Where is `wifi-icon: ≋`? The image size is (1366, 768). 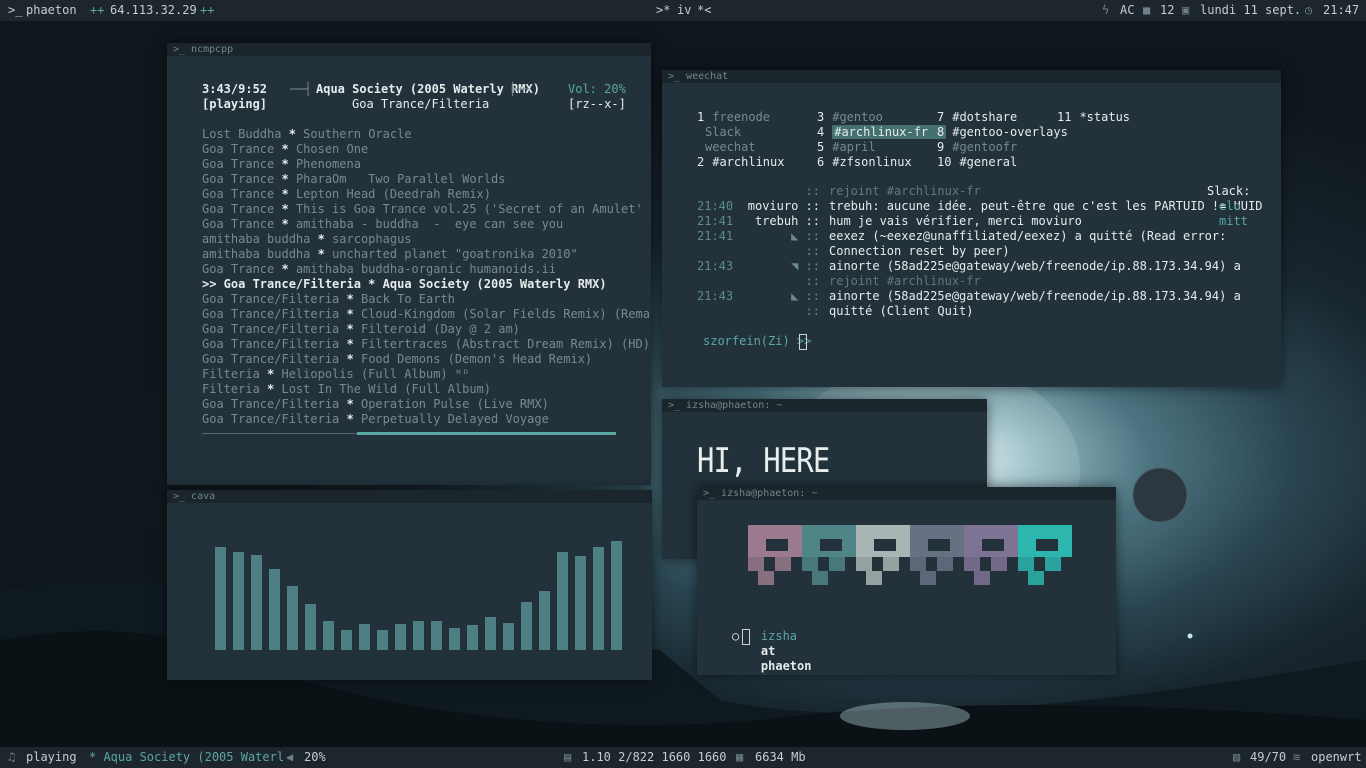 wifi-icon: ≋ is located at coordinates (1297, 757).